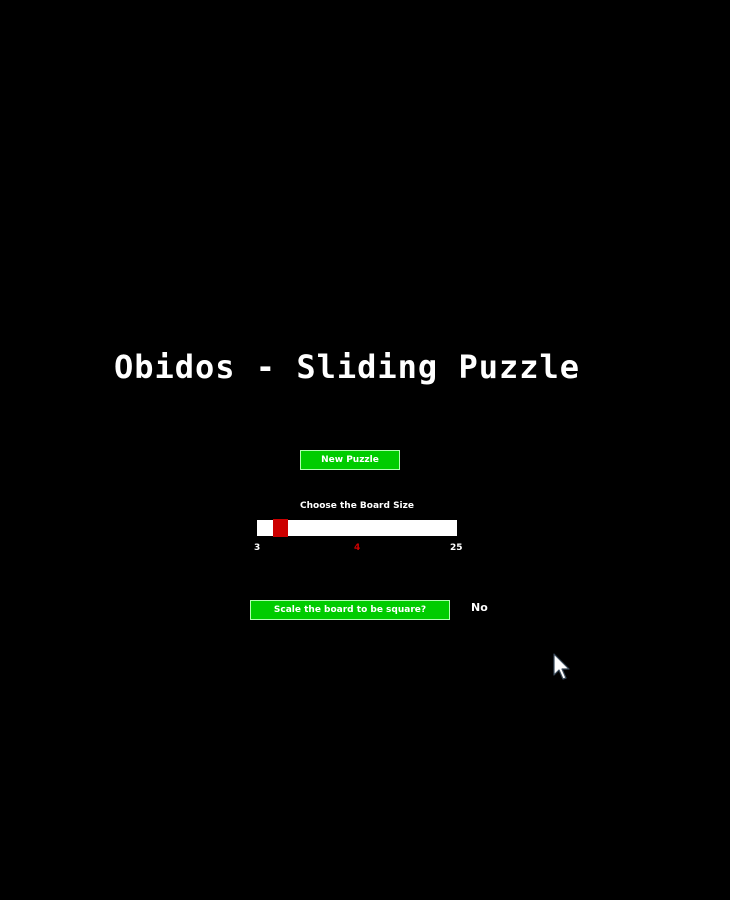 This screenshot has width=730, height=900. What do you see at coordinates (357, 506) in the screenshot?
I see `board-size-label: Choose the Board Size` at bounding box center [357, 506].